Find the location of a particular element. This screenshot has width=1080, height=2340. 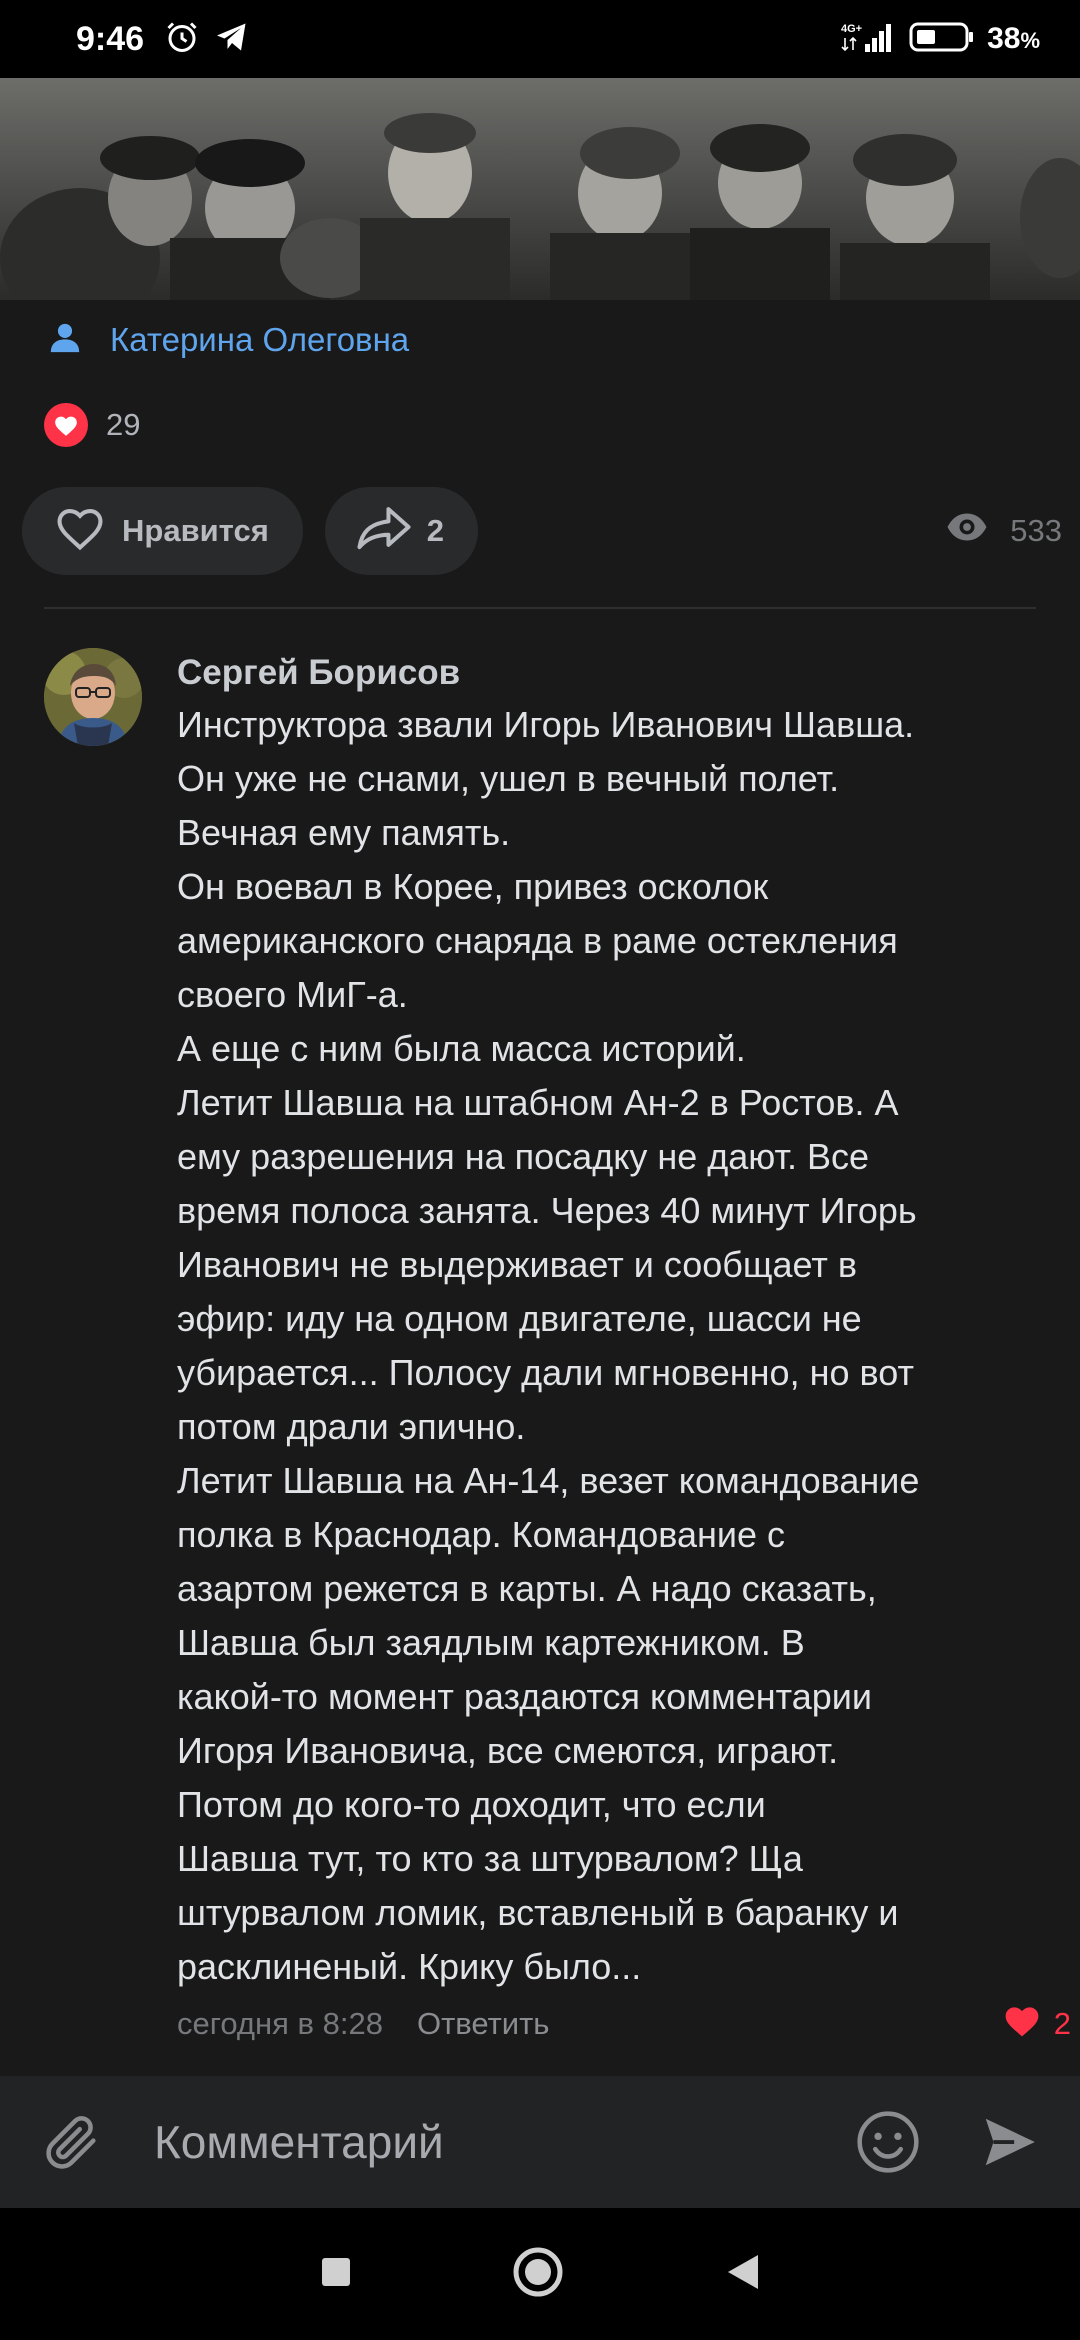

comment-like-button: 2 is located at coordinates (1036, 2024).